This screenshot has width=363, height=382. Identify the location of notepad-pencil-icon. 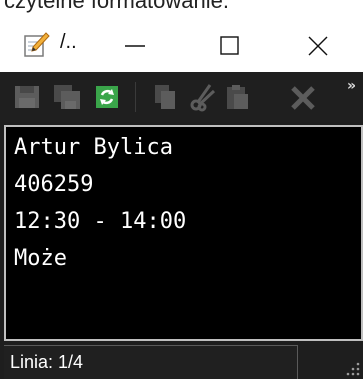
(36, 45).